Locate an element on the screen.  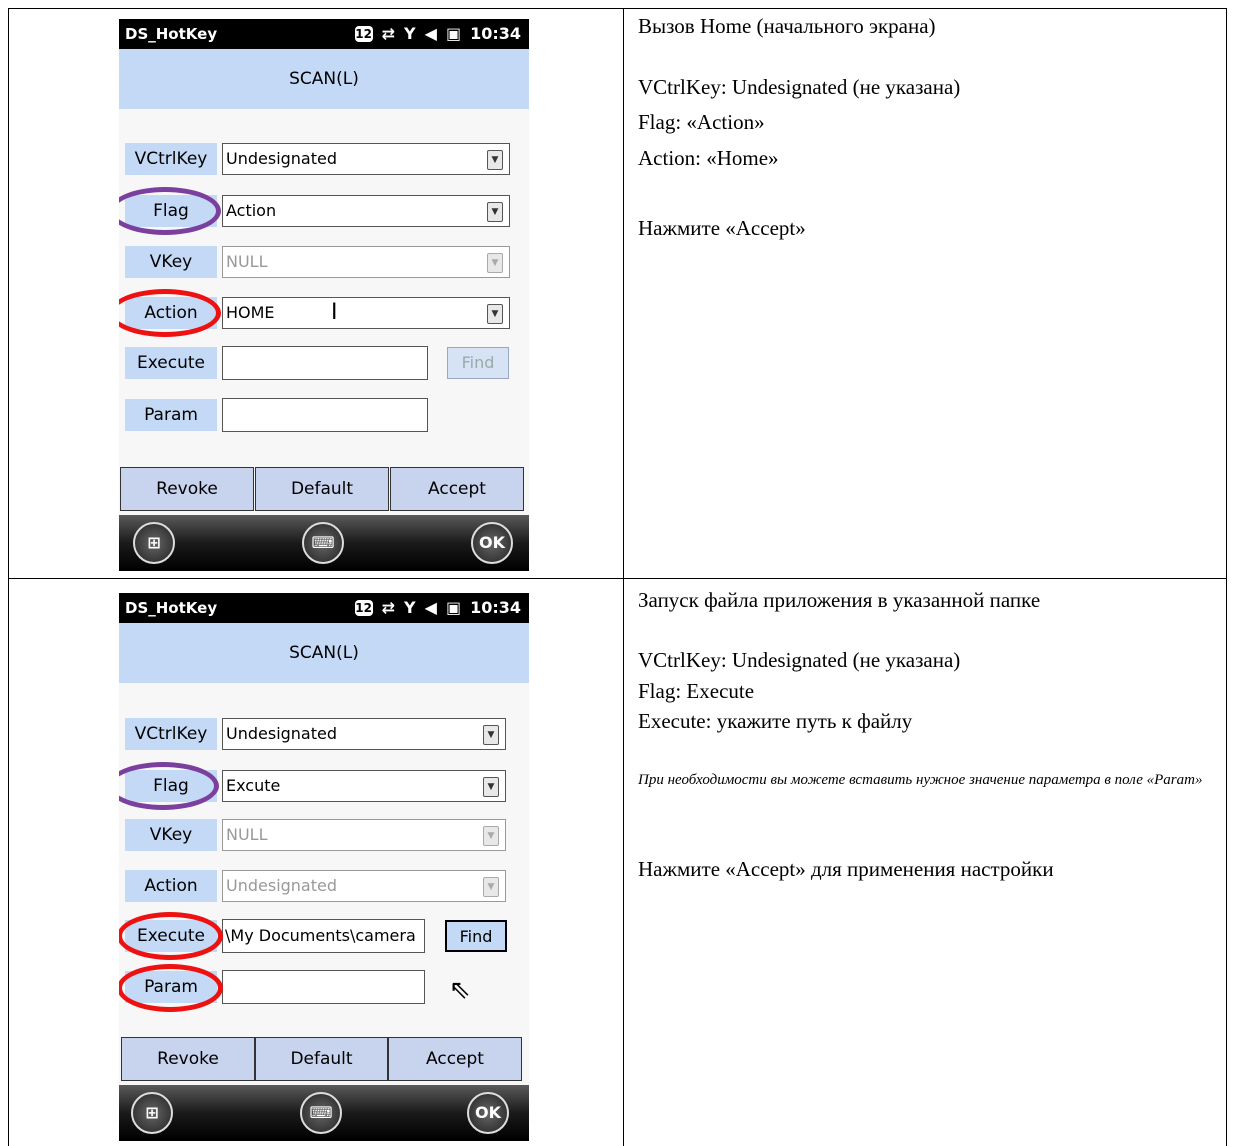
table-border-middle is located at coordinates (617, 578).